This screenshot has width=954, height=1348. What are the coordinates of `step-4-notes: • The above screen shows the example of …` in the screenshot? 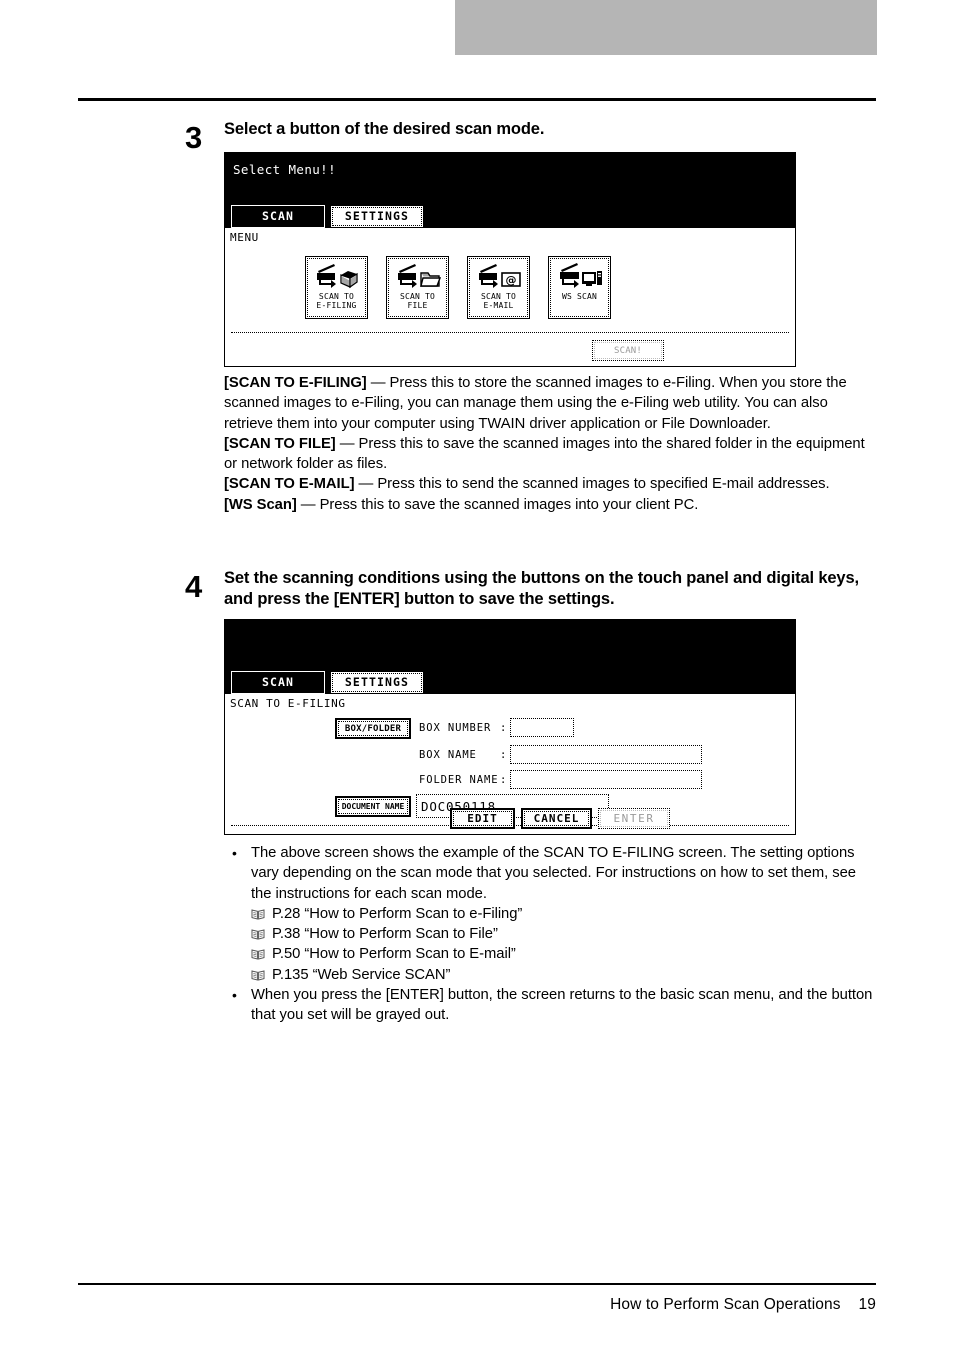 It's located at (551, 934).